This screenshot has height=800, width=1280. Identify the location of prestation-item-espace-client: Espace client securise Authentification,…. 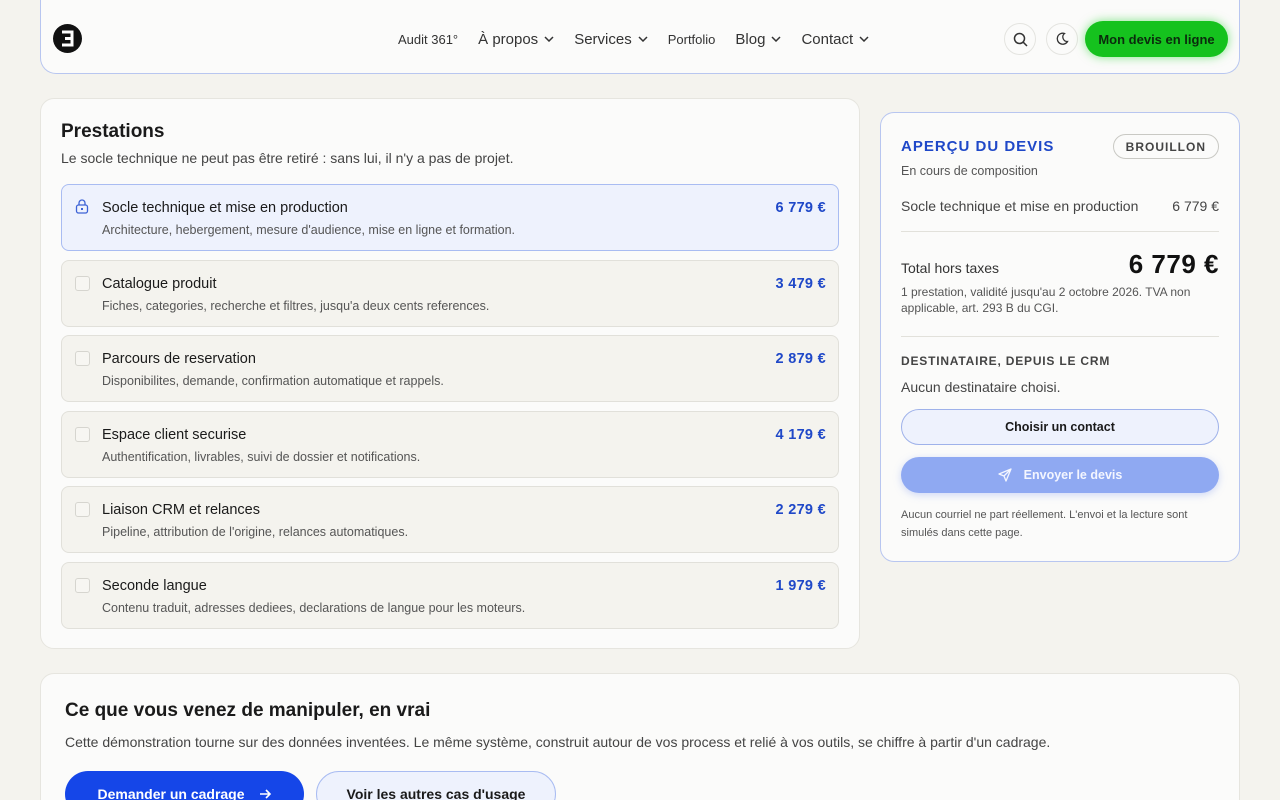
(450, 444).